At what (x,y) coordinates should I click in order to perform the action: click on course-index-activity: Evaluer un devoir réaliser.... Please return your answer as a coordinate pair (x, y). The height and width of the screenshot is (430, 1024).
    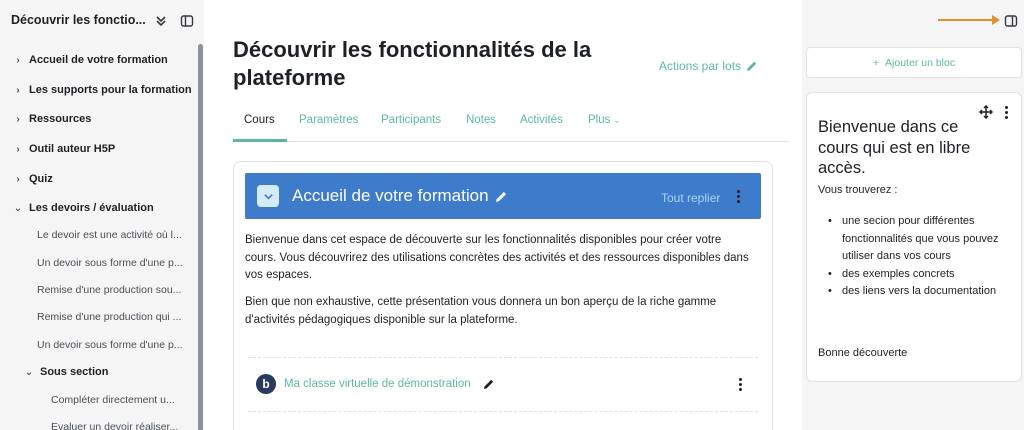
    Looking at the image, I should click on (114, 425).